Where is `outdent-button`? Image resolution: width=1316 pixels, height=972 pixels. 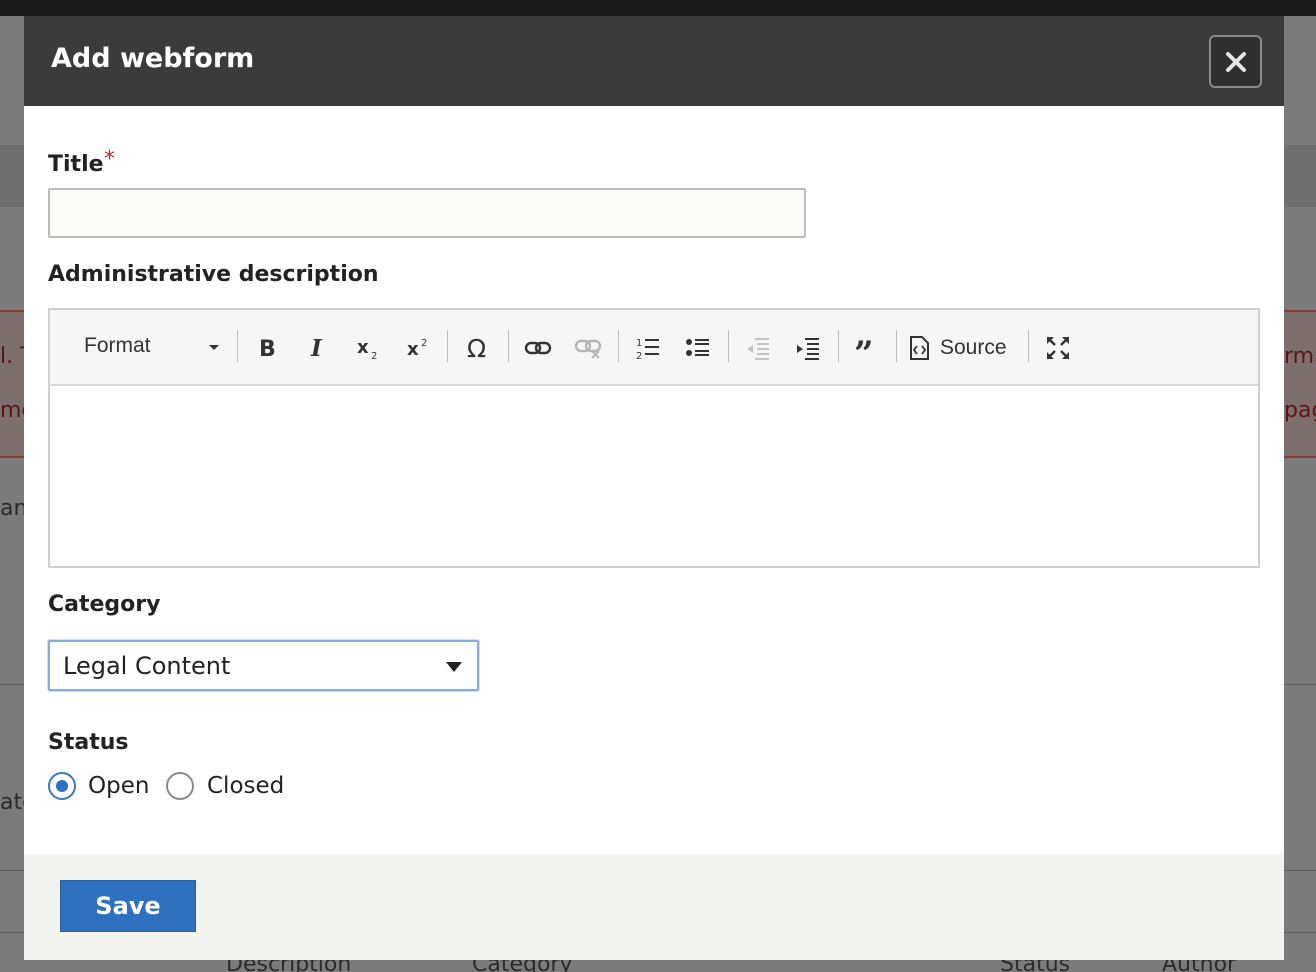
outdent-button is located at coordinates (758, 348).